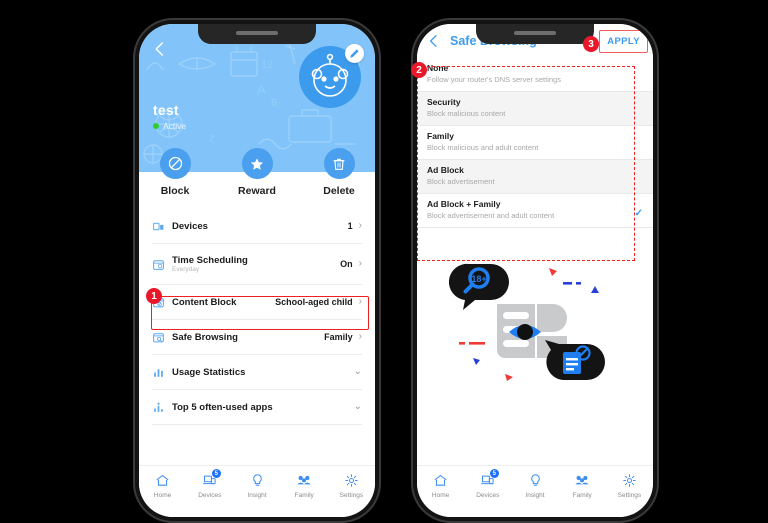  What do you see at coordinates (351, 495) in the screenshot?
I see `tab-label: Settings` at bounding box center [351, 495].